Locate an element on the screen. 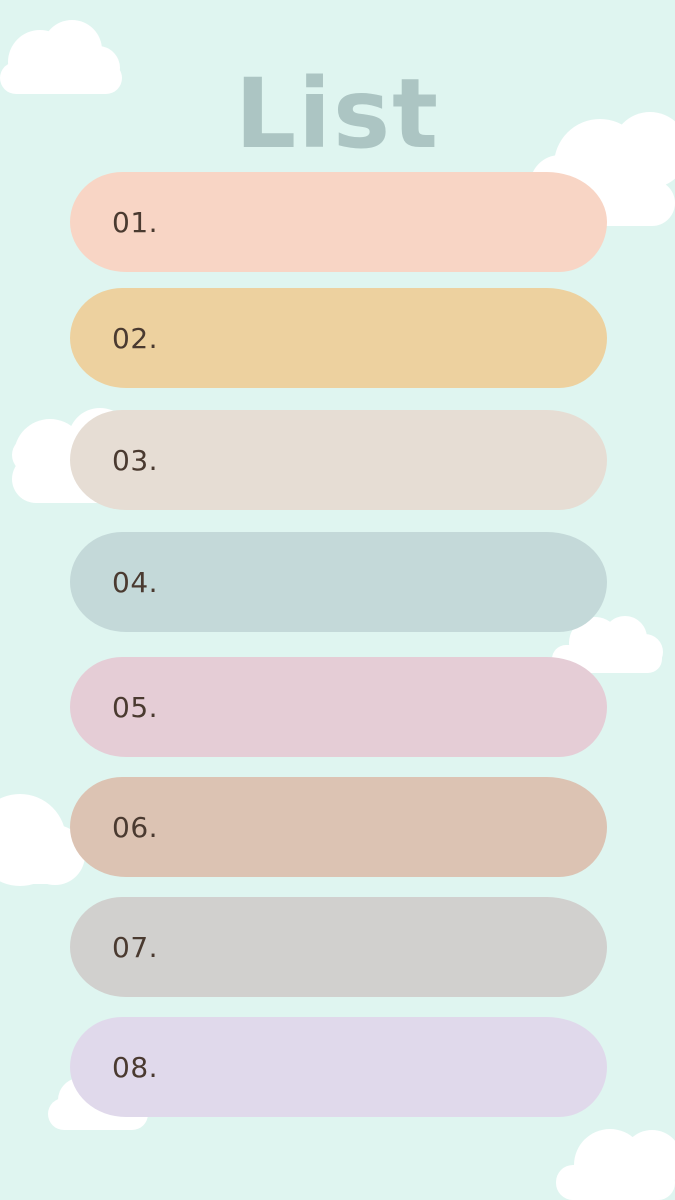  list-item-label: 01. is located at coordinates (135, 222).